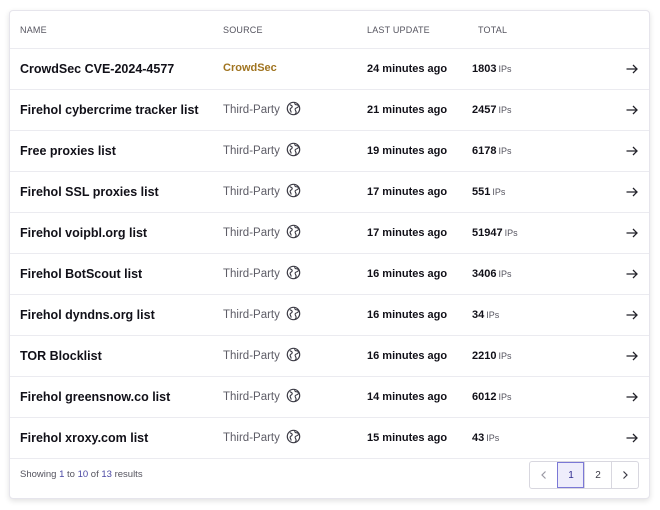 The height and width of the screenshot is (510, 660). I want to click on previous-page-button, so click(543, 475).